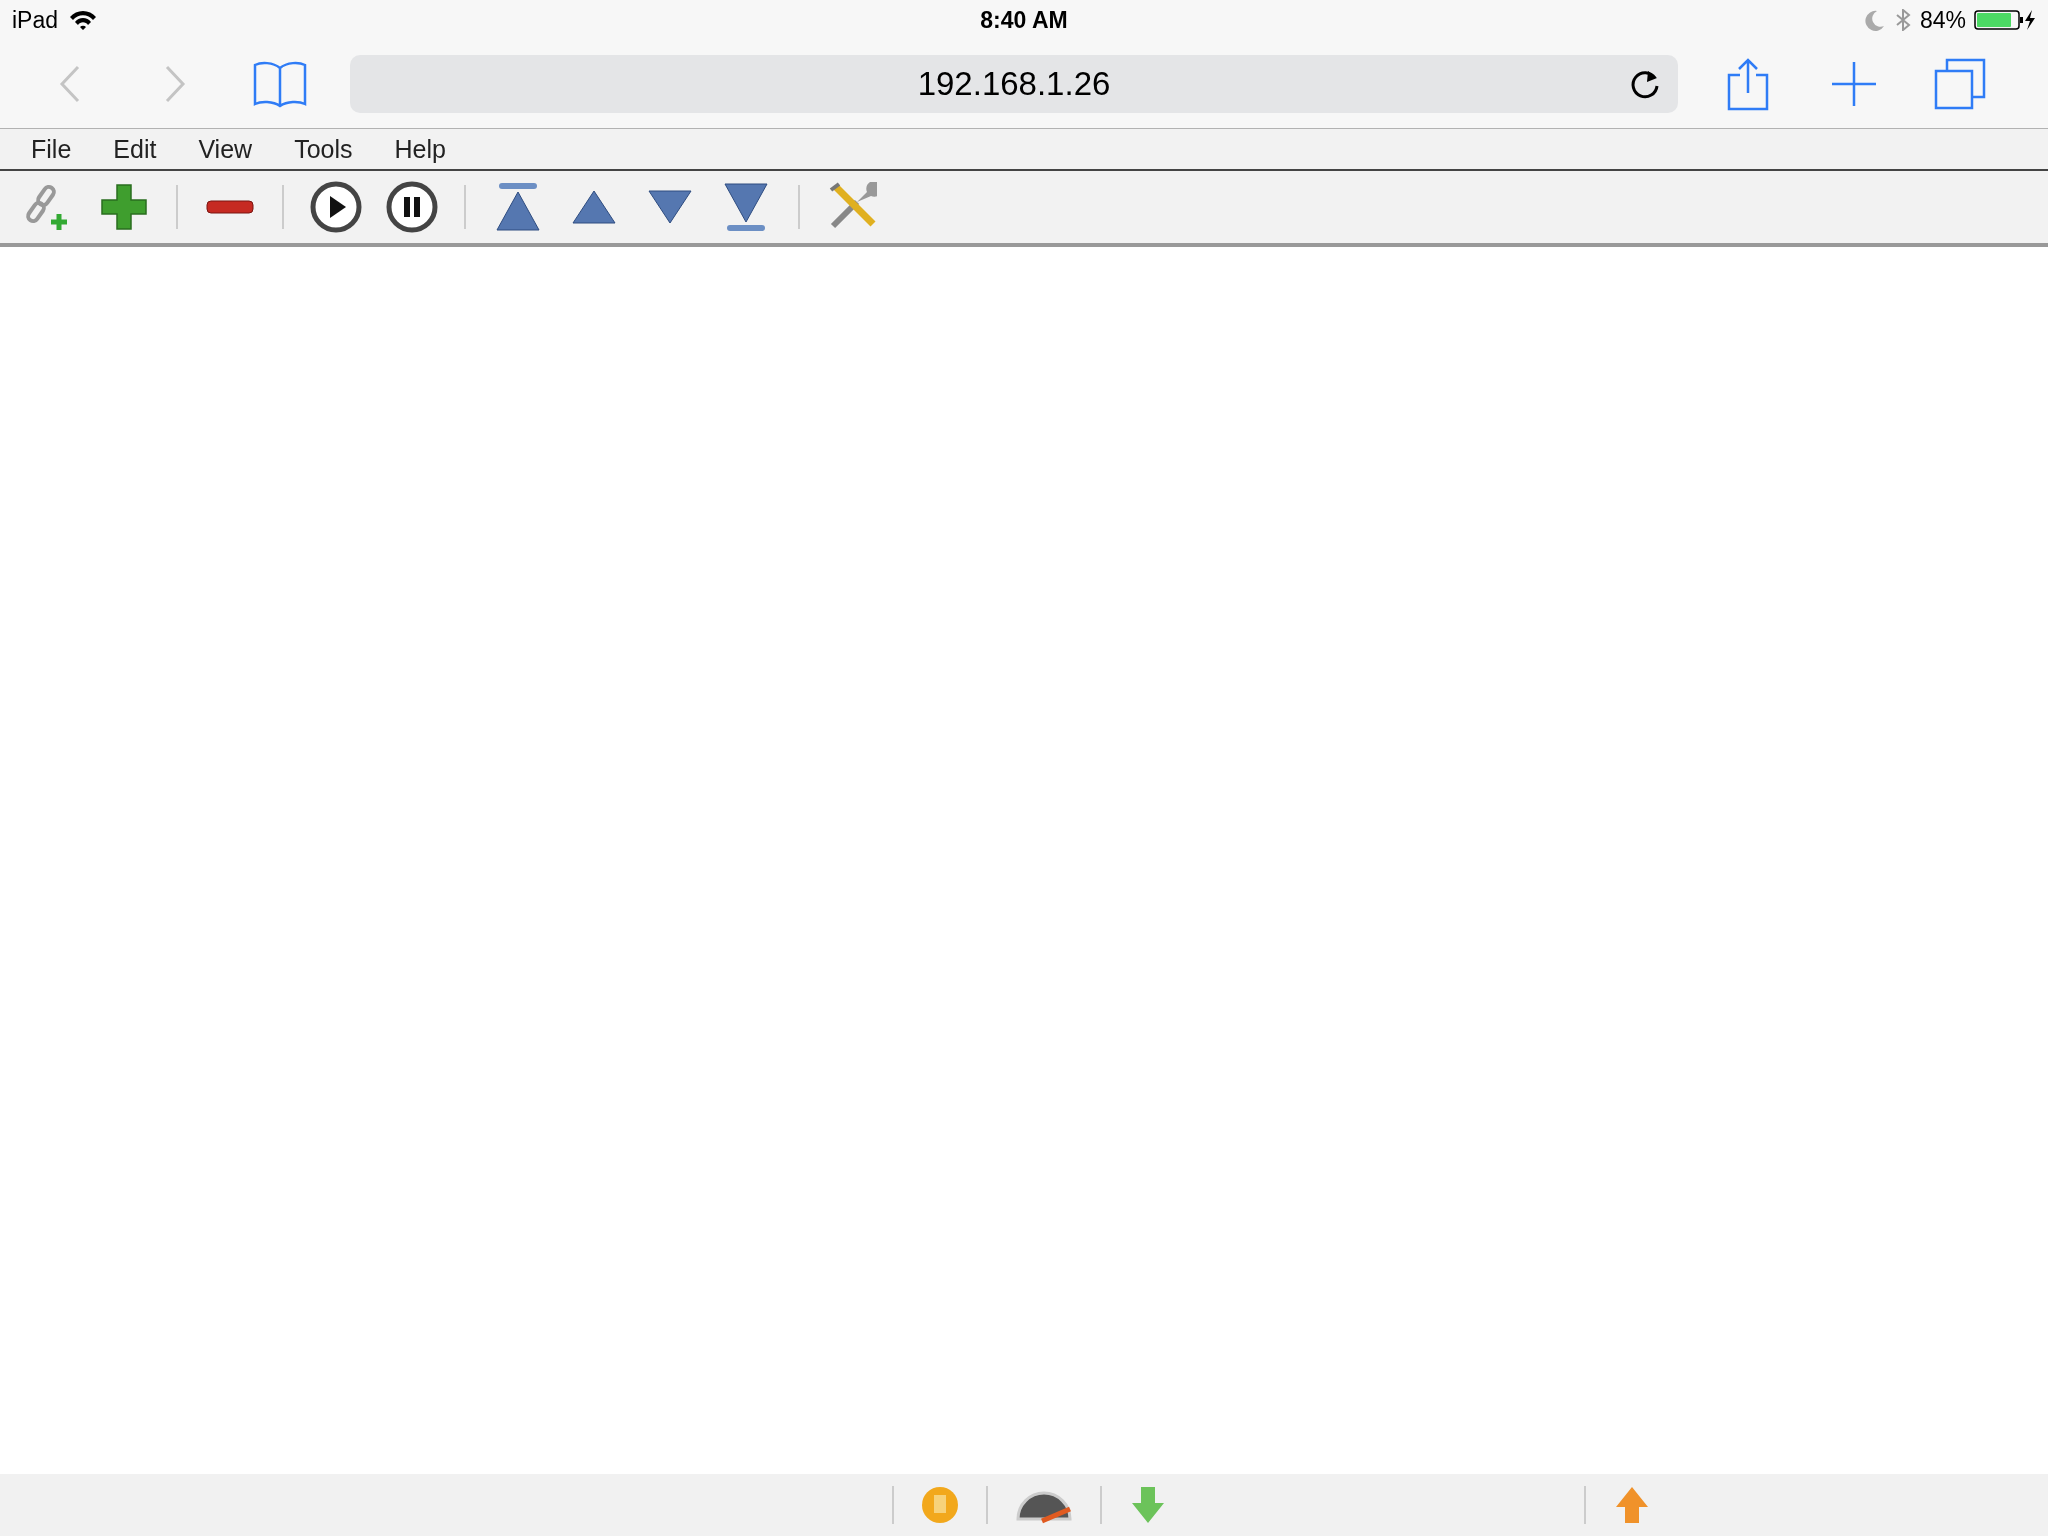 This screenshot has height=1536, width=2048. Describe the element at coordinates (83, 20) in the screenshot. I see `wifi-icon` at that location.